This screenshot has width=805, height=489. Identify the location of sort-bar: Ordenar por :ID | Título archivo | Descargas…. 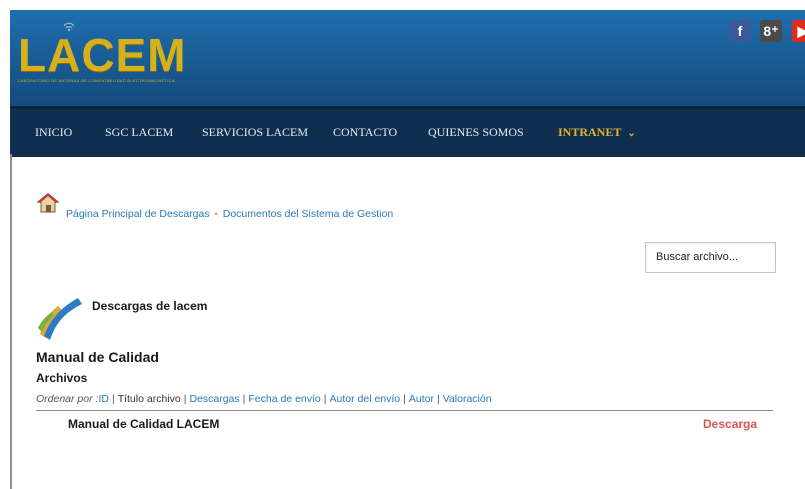
(264, 399).